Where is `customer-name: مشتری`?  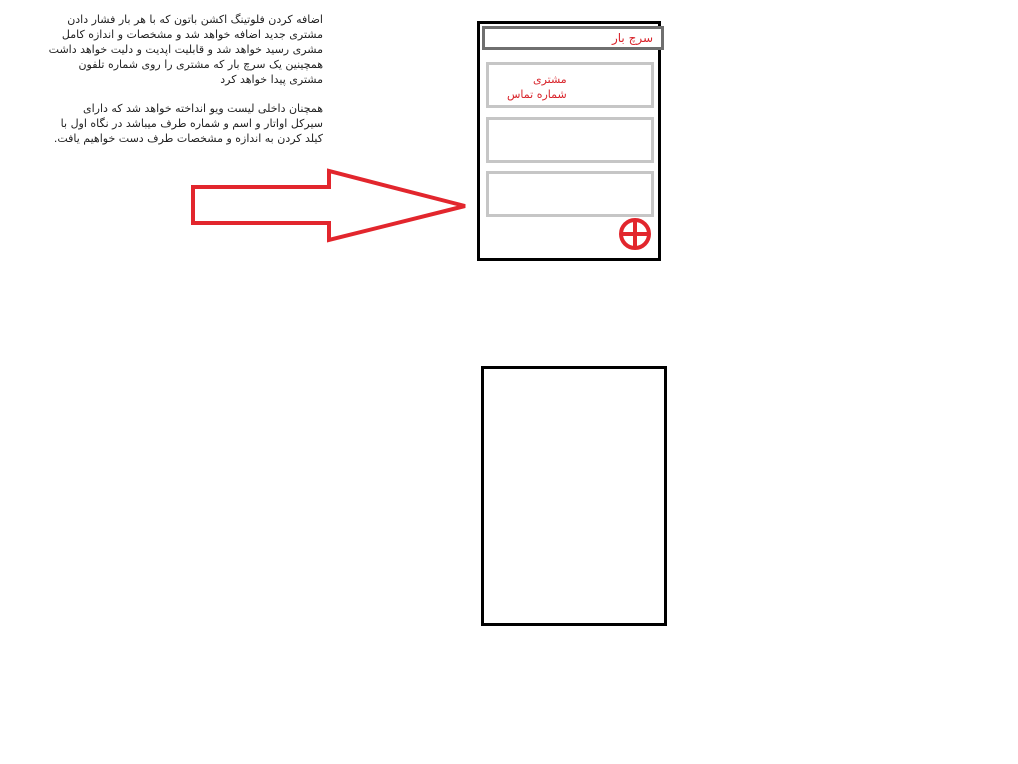
customer-name: مشتری is located at coordinates (549, 79).